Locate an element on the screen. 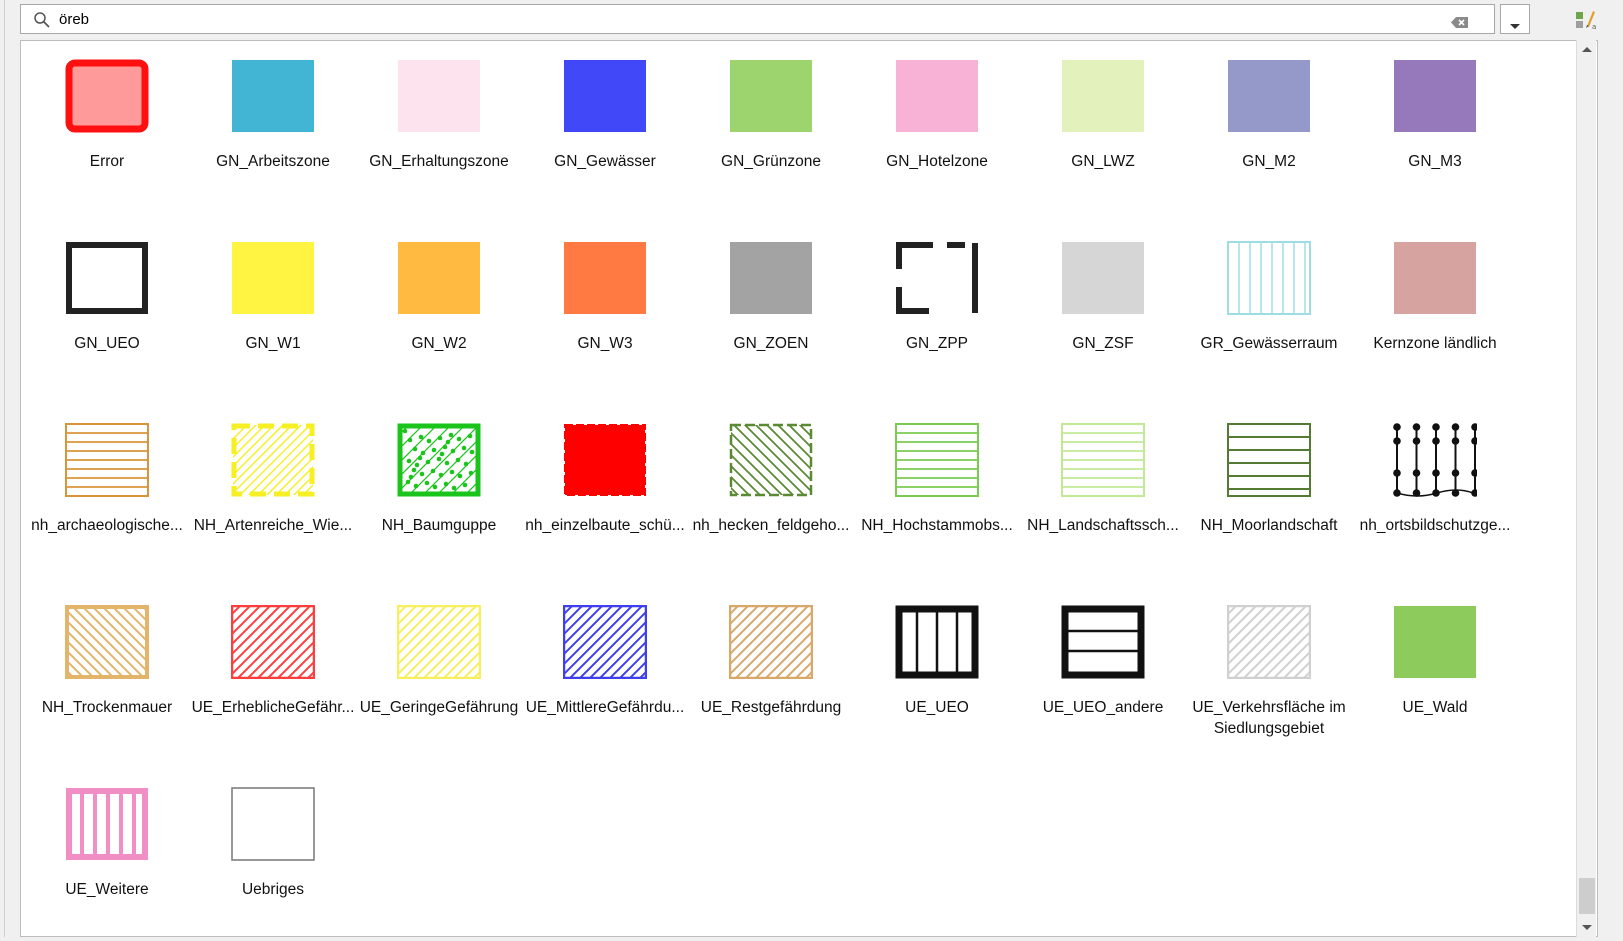 The image size is (1623, 941). scroll-up-icon is located at coordinates (1587, 50).